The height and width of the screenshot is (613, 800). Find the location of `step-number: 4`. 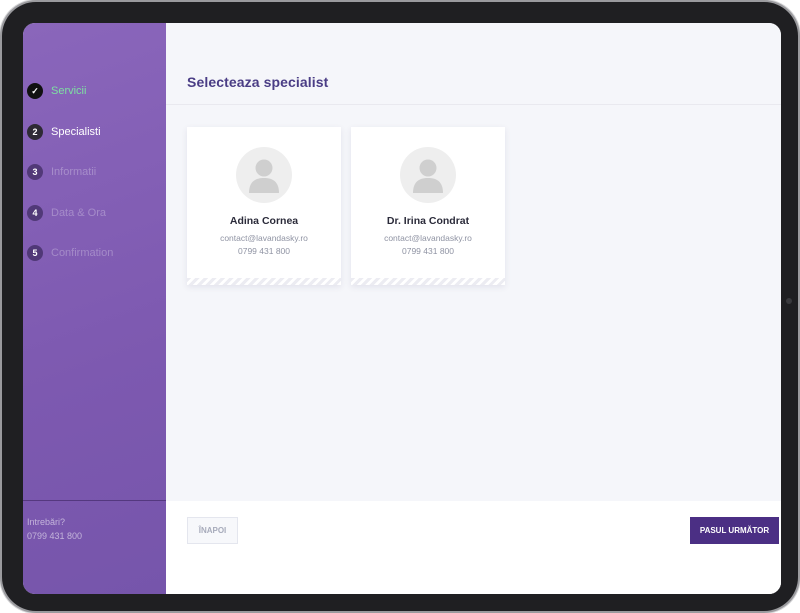

step-number: 4 is located at coordinates (35, 212).